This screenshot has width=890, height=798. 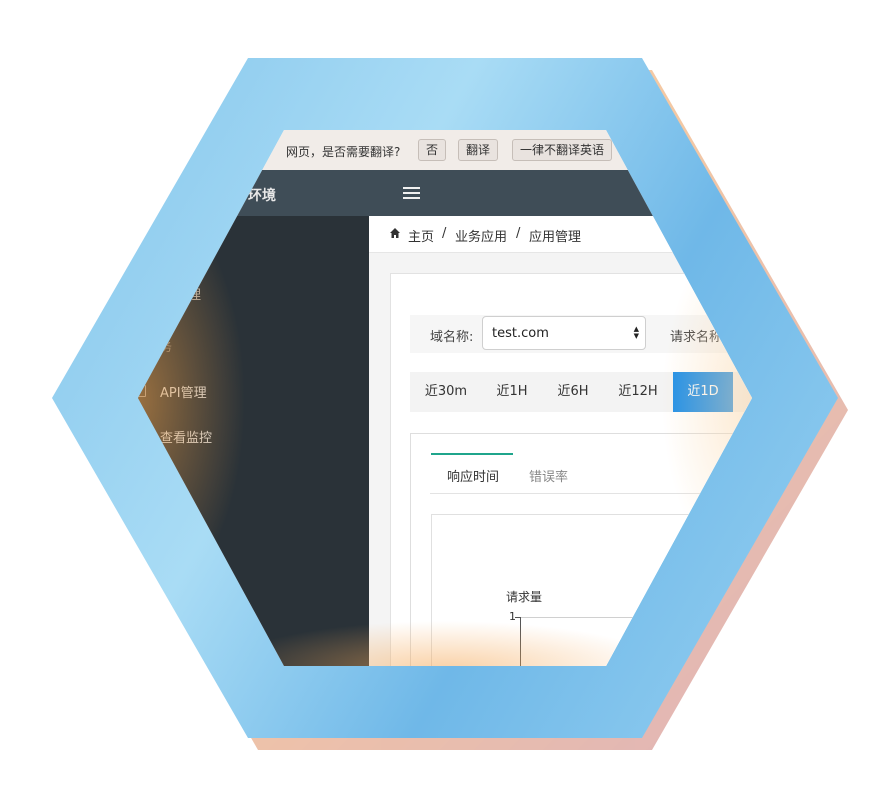 I want to click on sidebar-item-monitor: 查看监控, so click(x=186, y=436).